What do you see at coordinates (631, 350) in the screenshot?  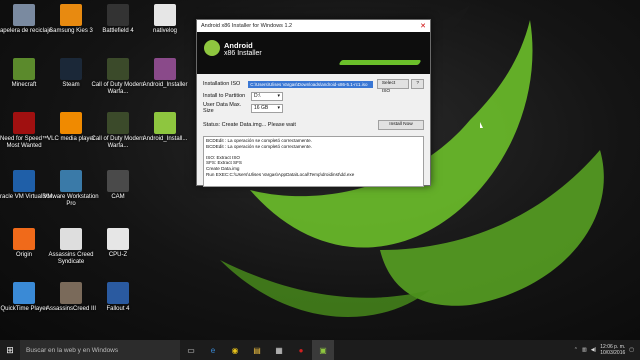 I see `notifications-icon: ▢` at bounding box center [631, 350].